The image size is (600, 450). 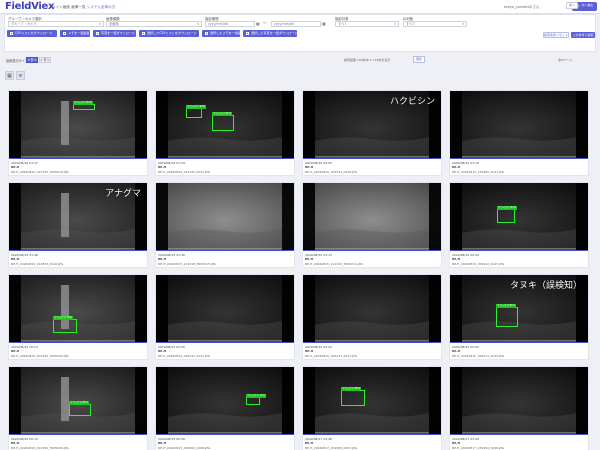 I want to click on trail-camera-photo: アライグマ 92% アライグマ 91%, so click(x=225, y=125).